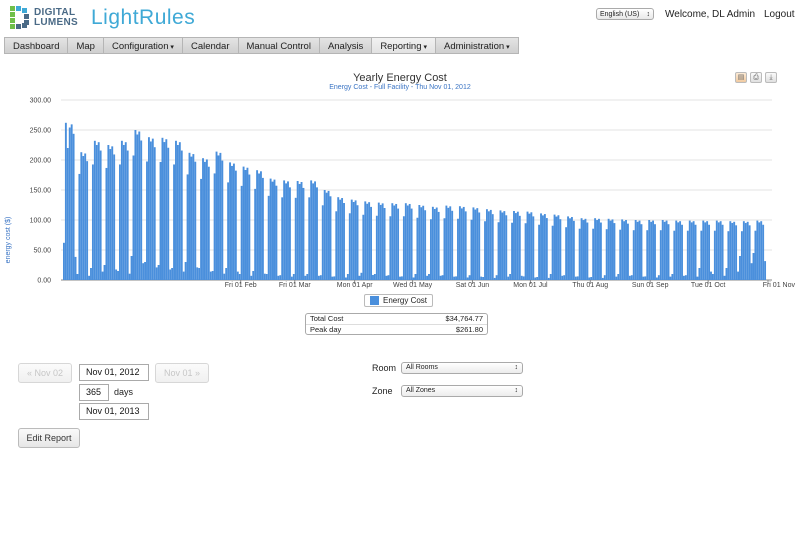  What do you see at coordinates (779, 14) in the screenshot?
I see `logout-link: Logout` at bounding box center [779, 14].